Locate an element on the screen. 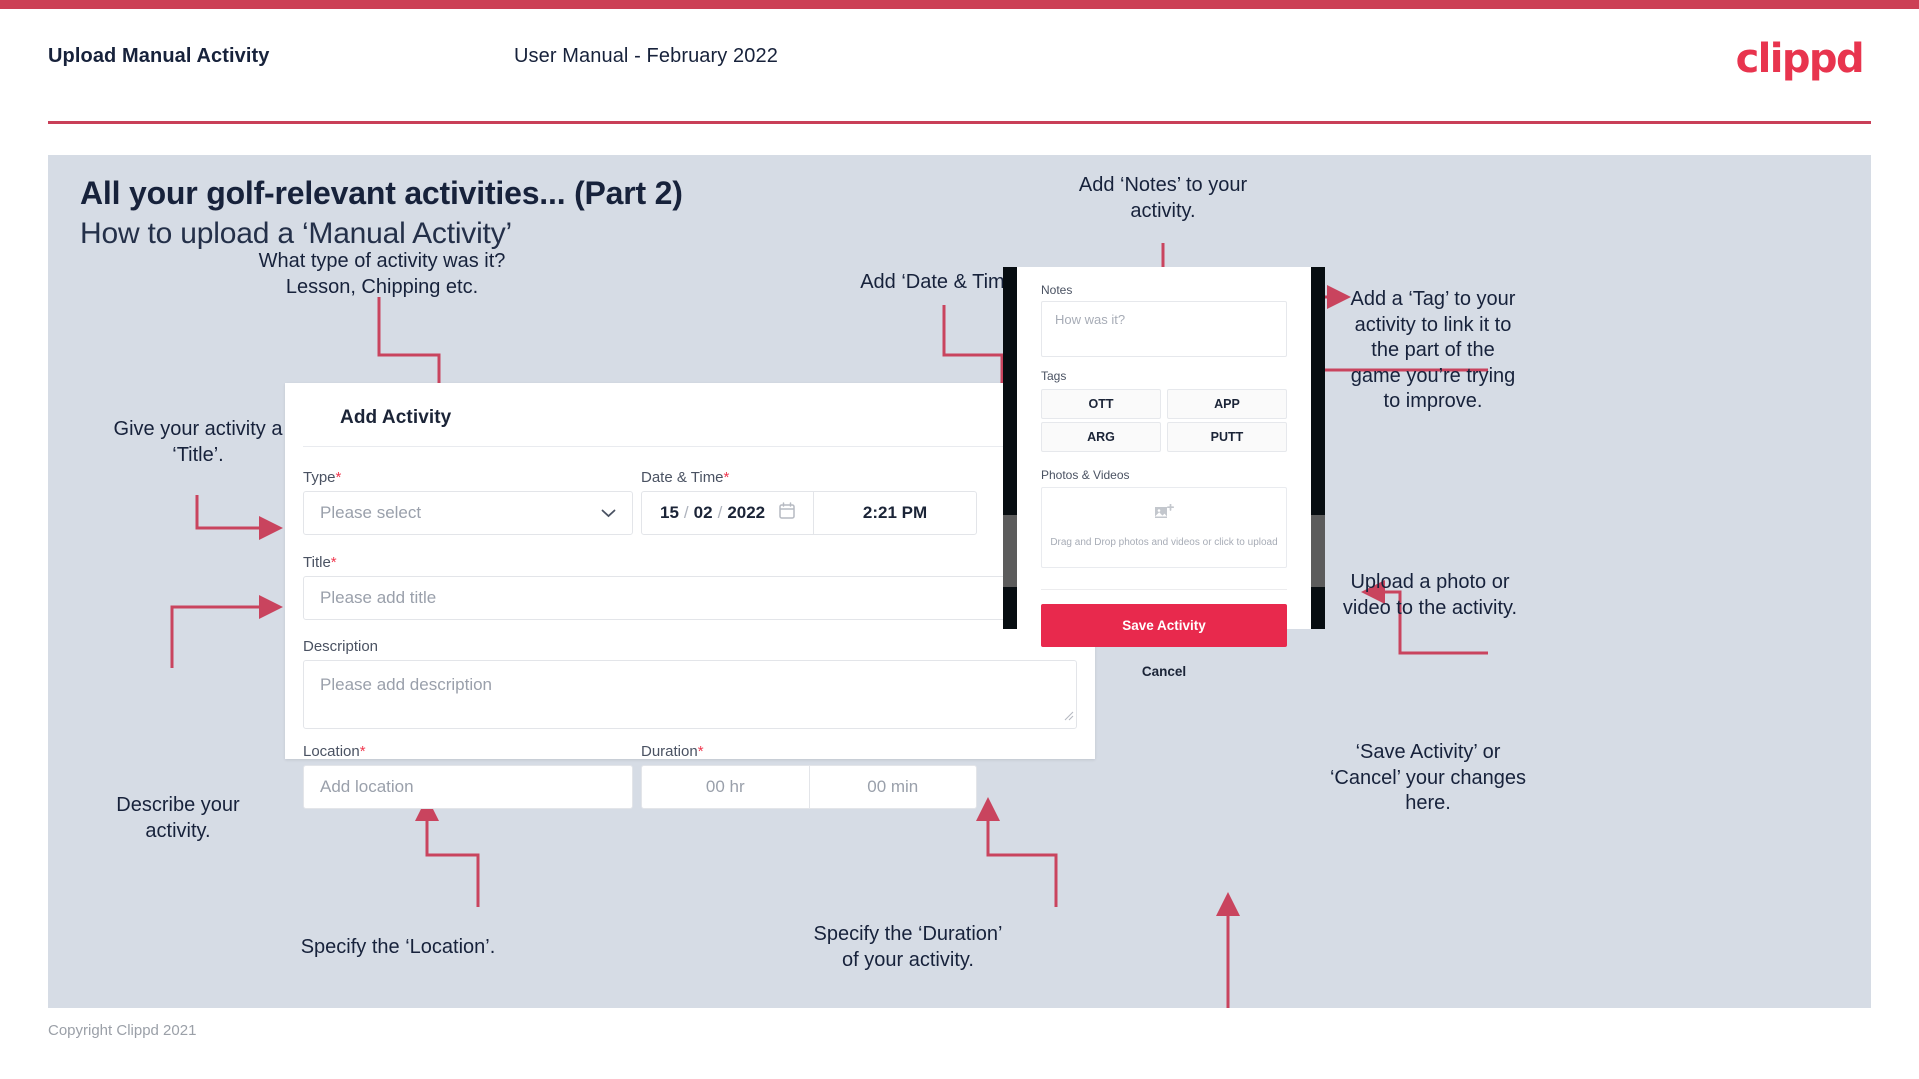 The width and height of the screenshot is (1919, 1079). title-required-star: * is located at coordinates (333, 562).